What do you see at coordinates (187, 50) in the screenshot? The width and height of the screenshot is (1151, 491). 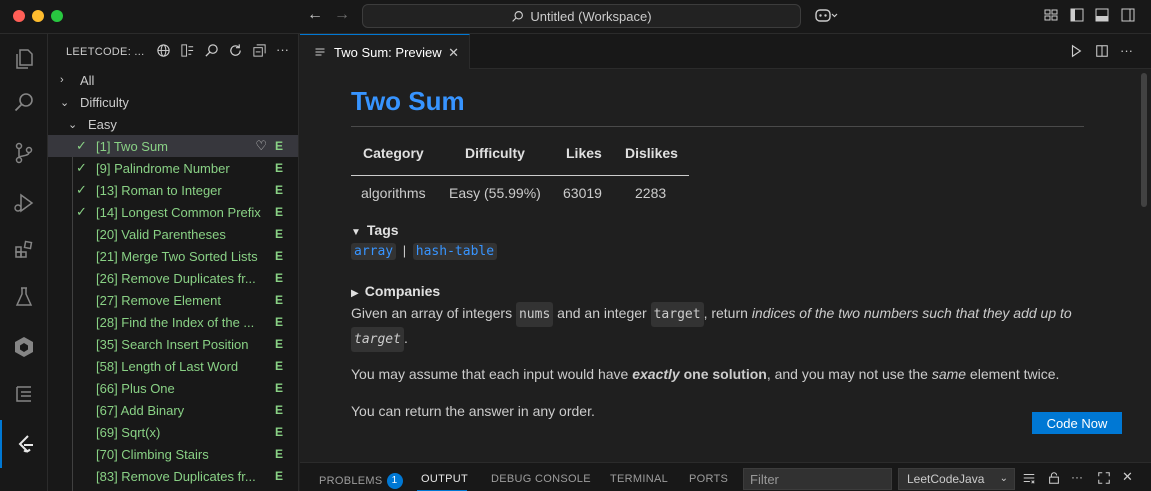 I see `pick-problem-icon` at bounding box center [187, 50].